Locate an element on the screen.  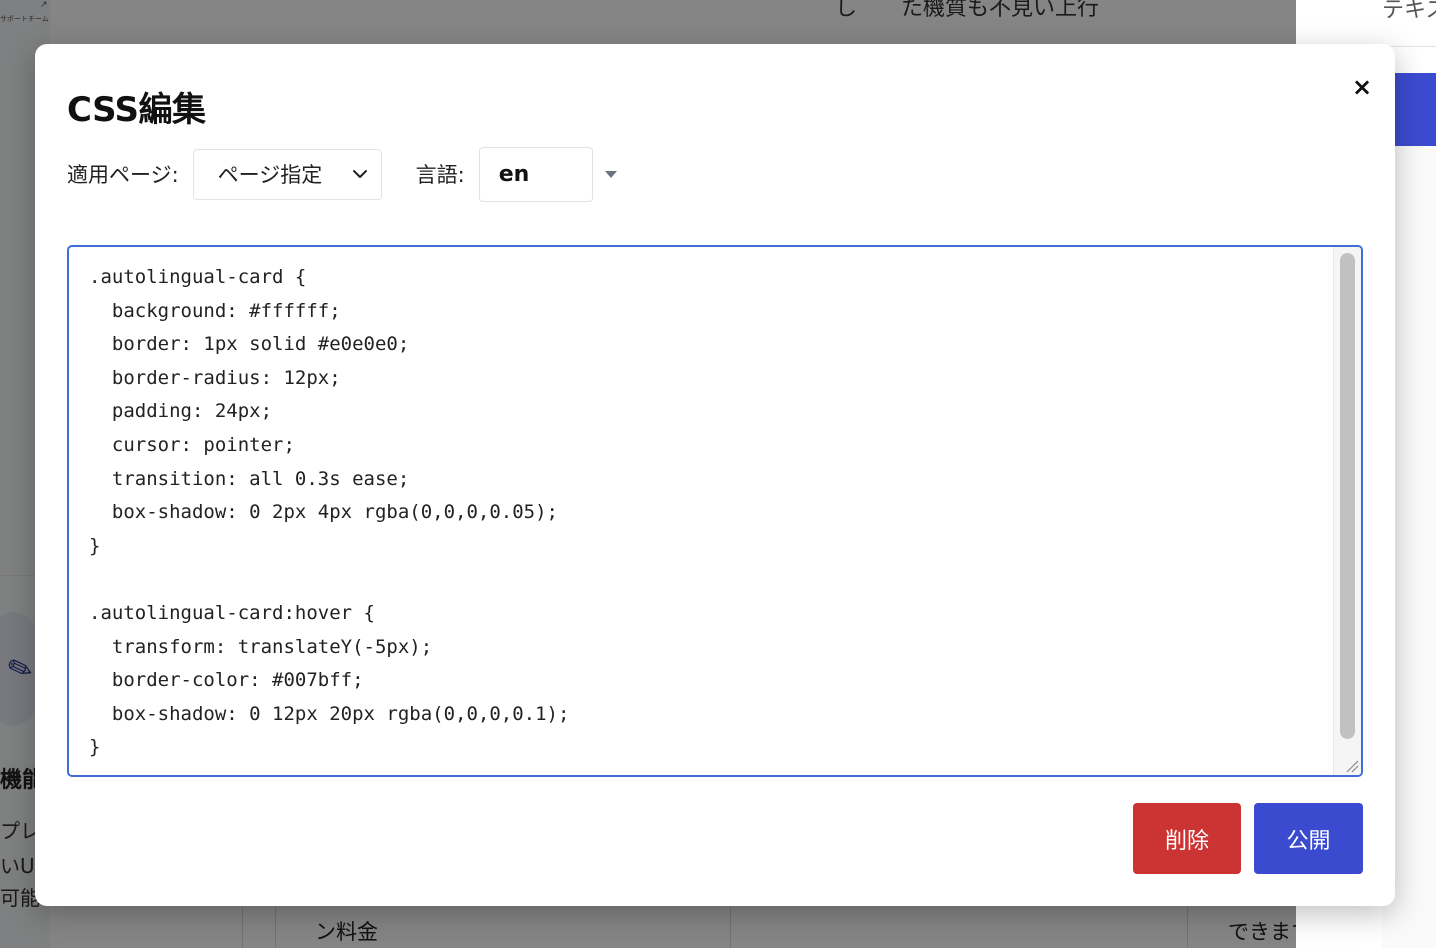
modal-controls: 適用ページ: ページ指定 言語: en is located at coordinates (342, 174).